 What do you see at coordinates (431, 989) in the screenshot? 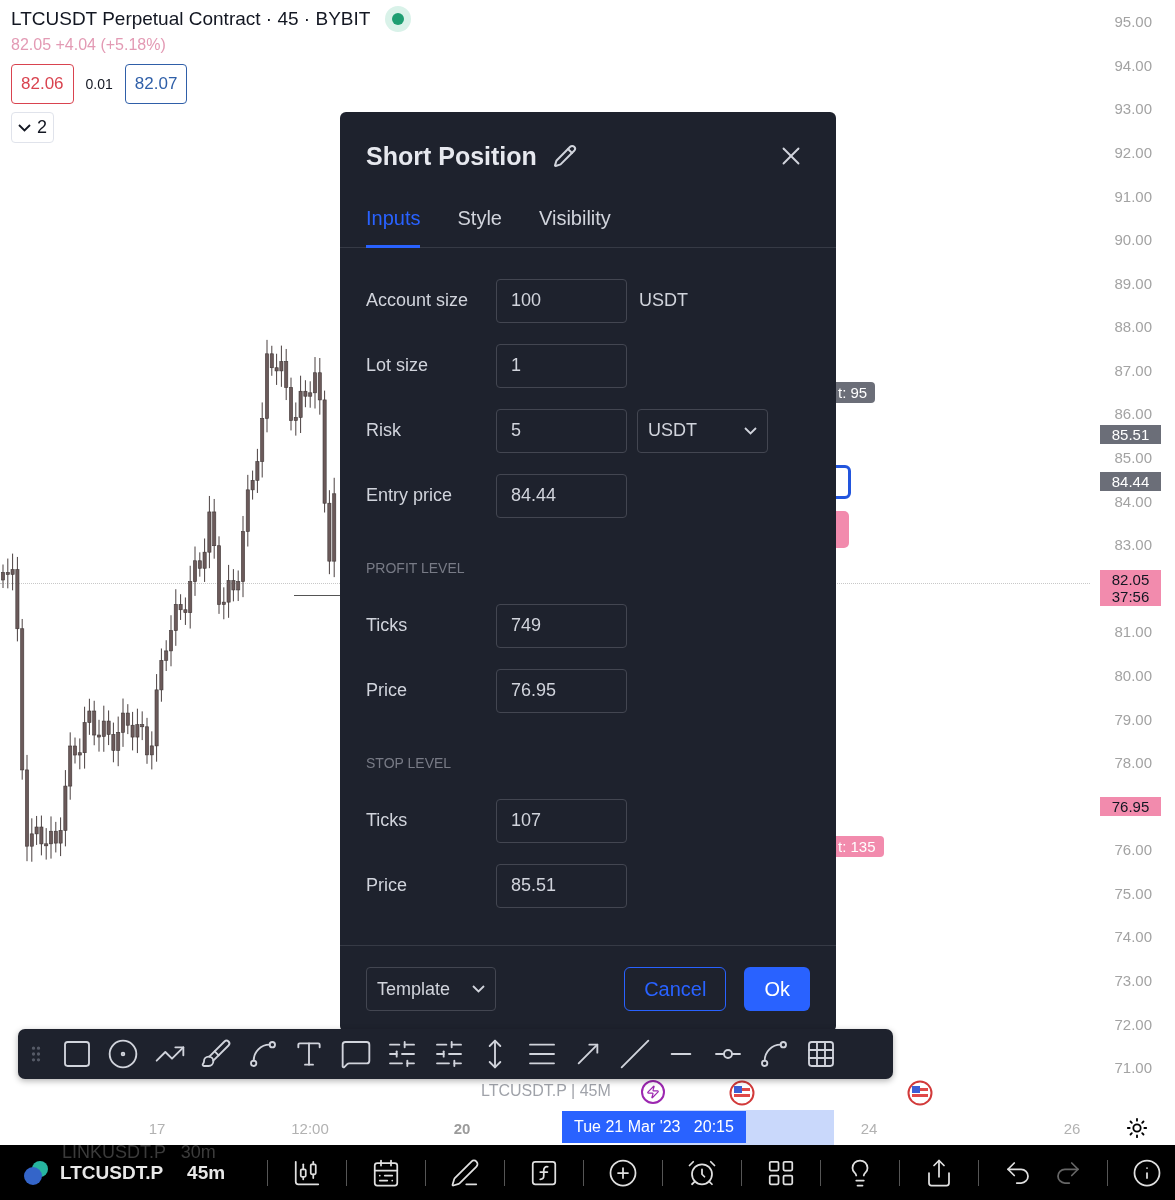
I see `template-dropdown: Template` at bounding box center [431, 989].